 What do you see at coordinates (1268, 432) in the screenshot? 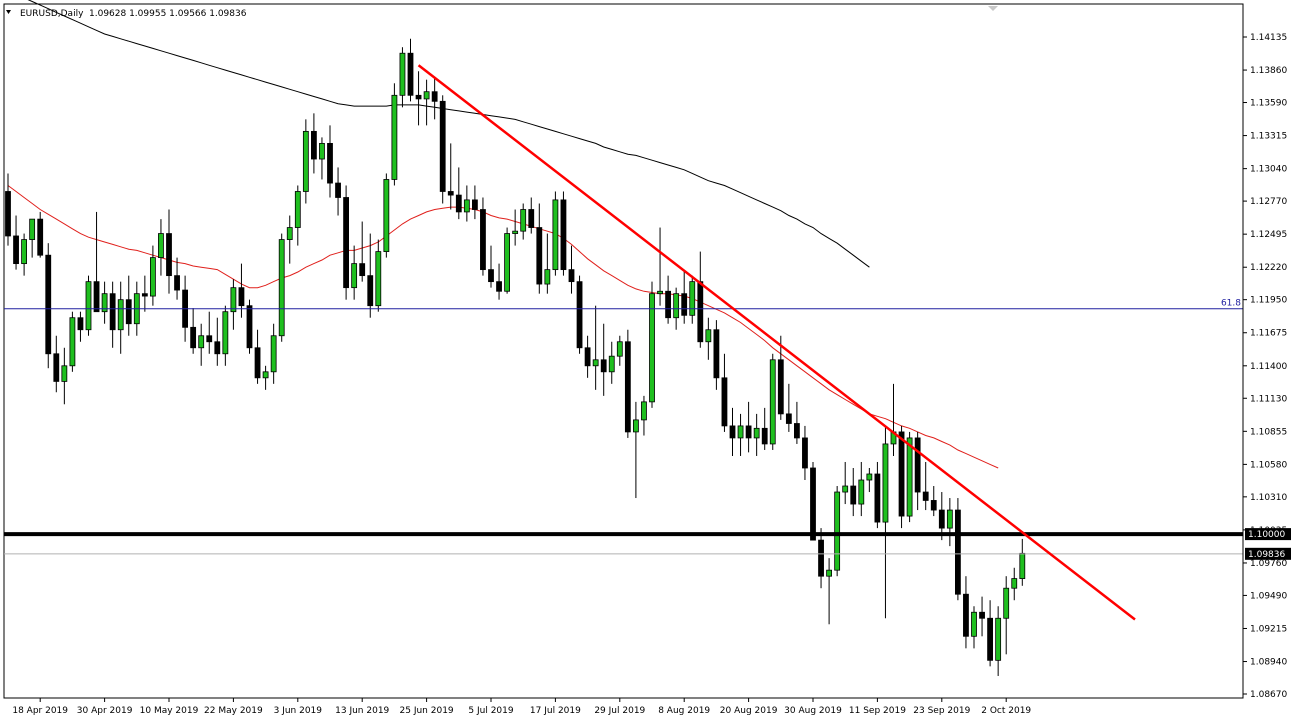
I see `price-tick-label: 1.10855` at bounding box center [1268, 432].